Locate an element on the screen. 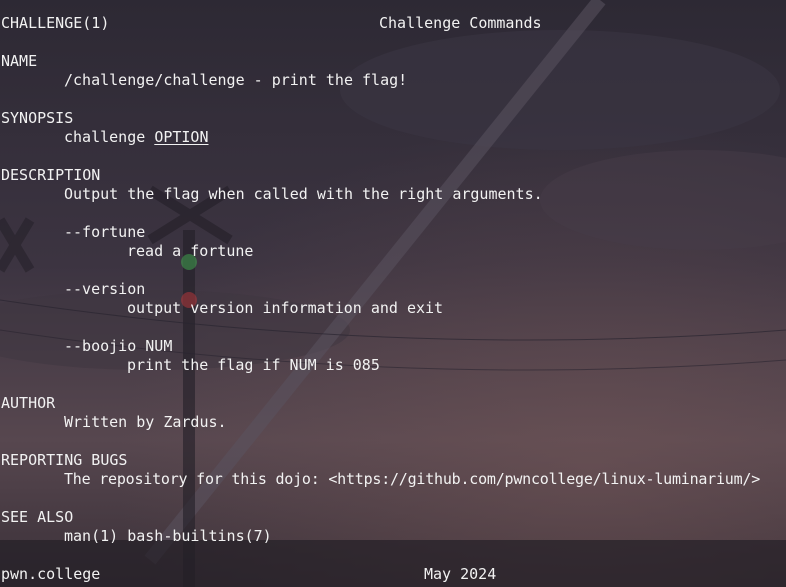  synopsis-heading: SYNOPSIS is located at coordinates (37, 118).